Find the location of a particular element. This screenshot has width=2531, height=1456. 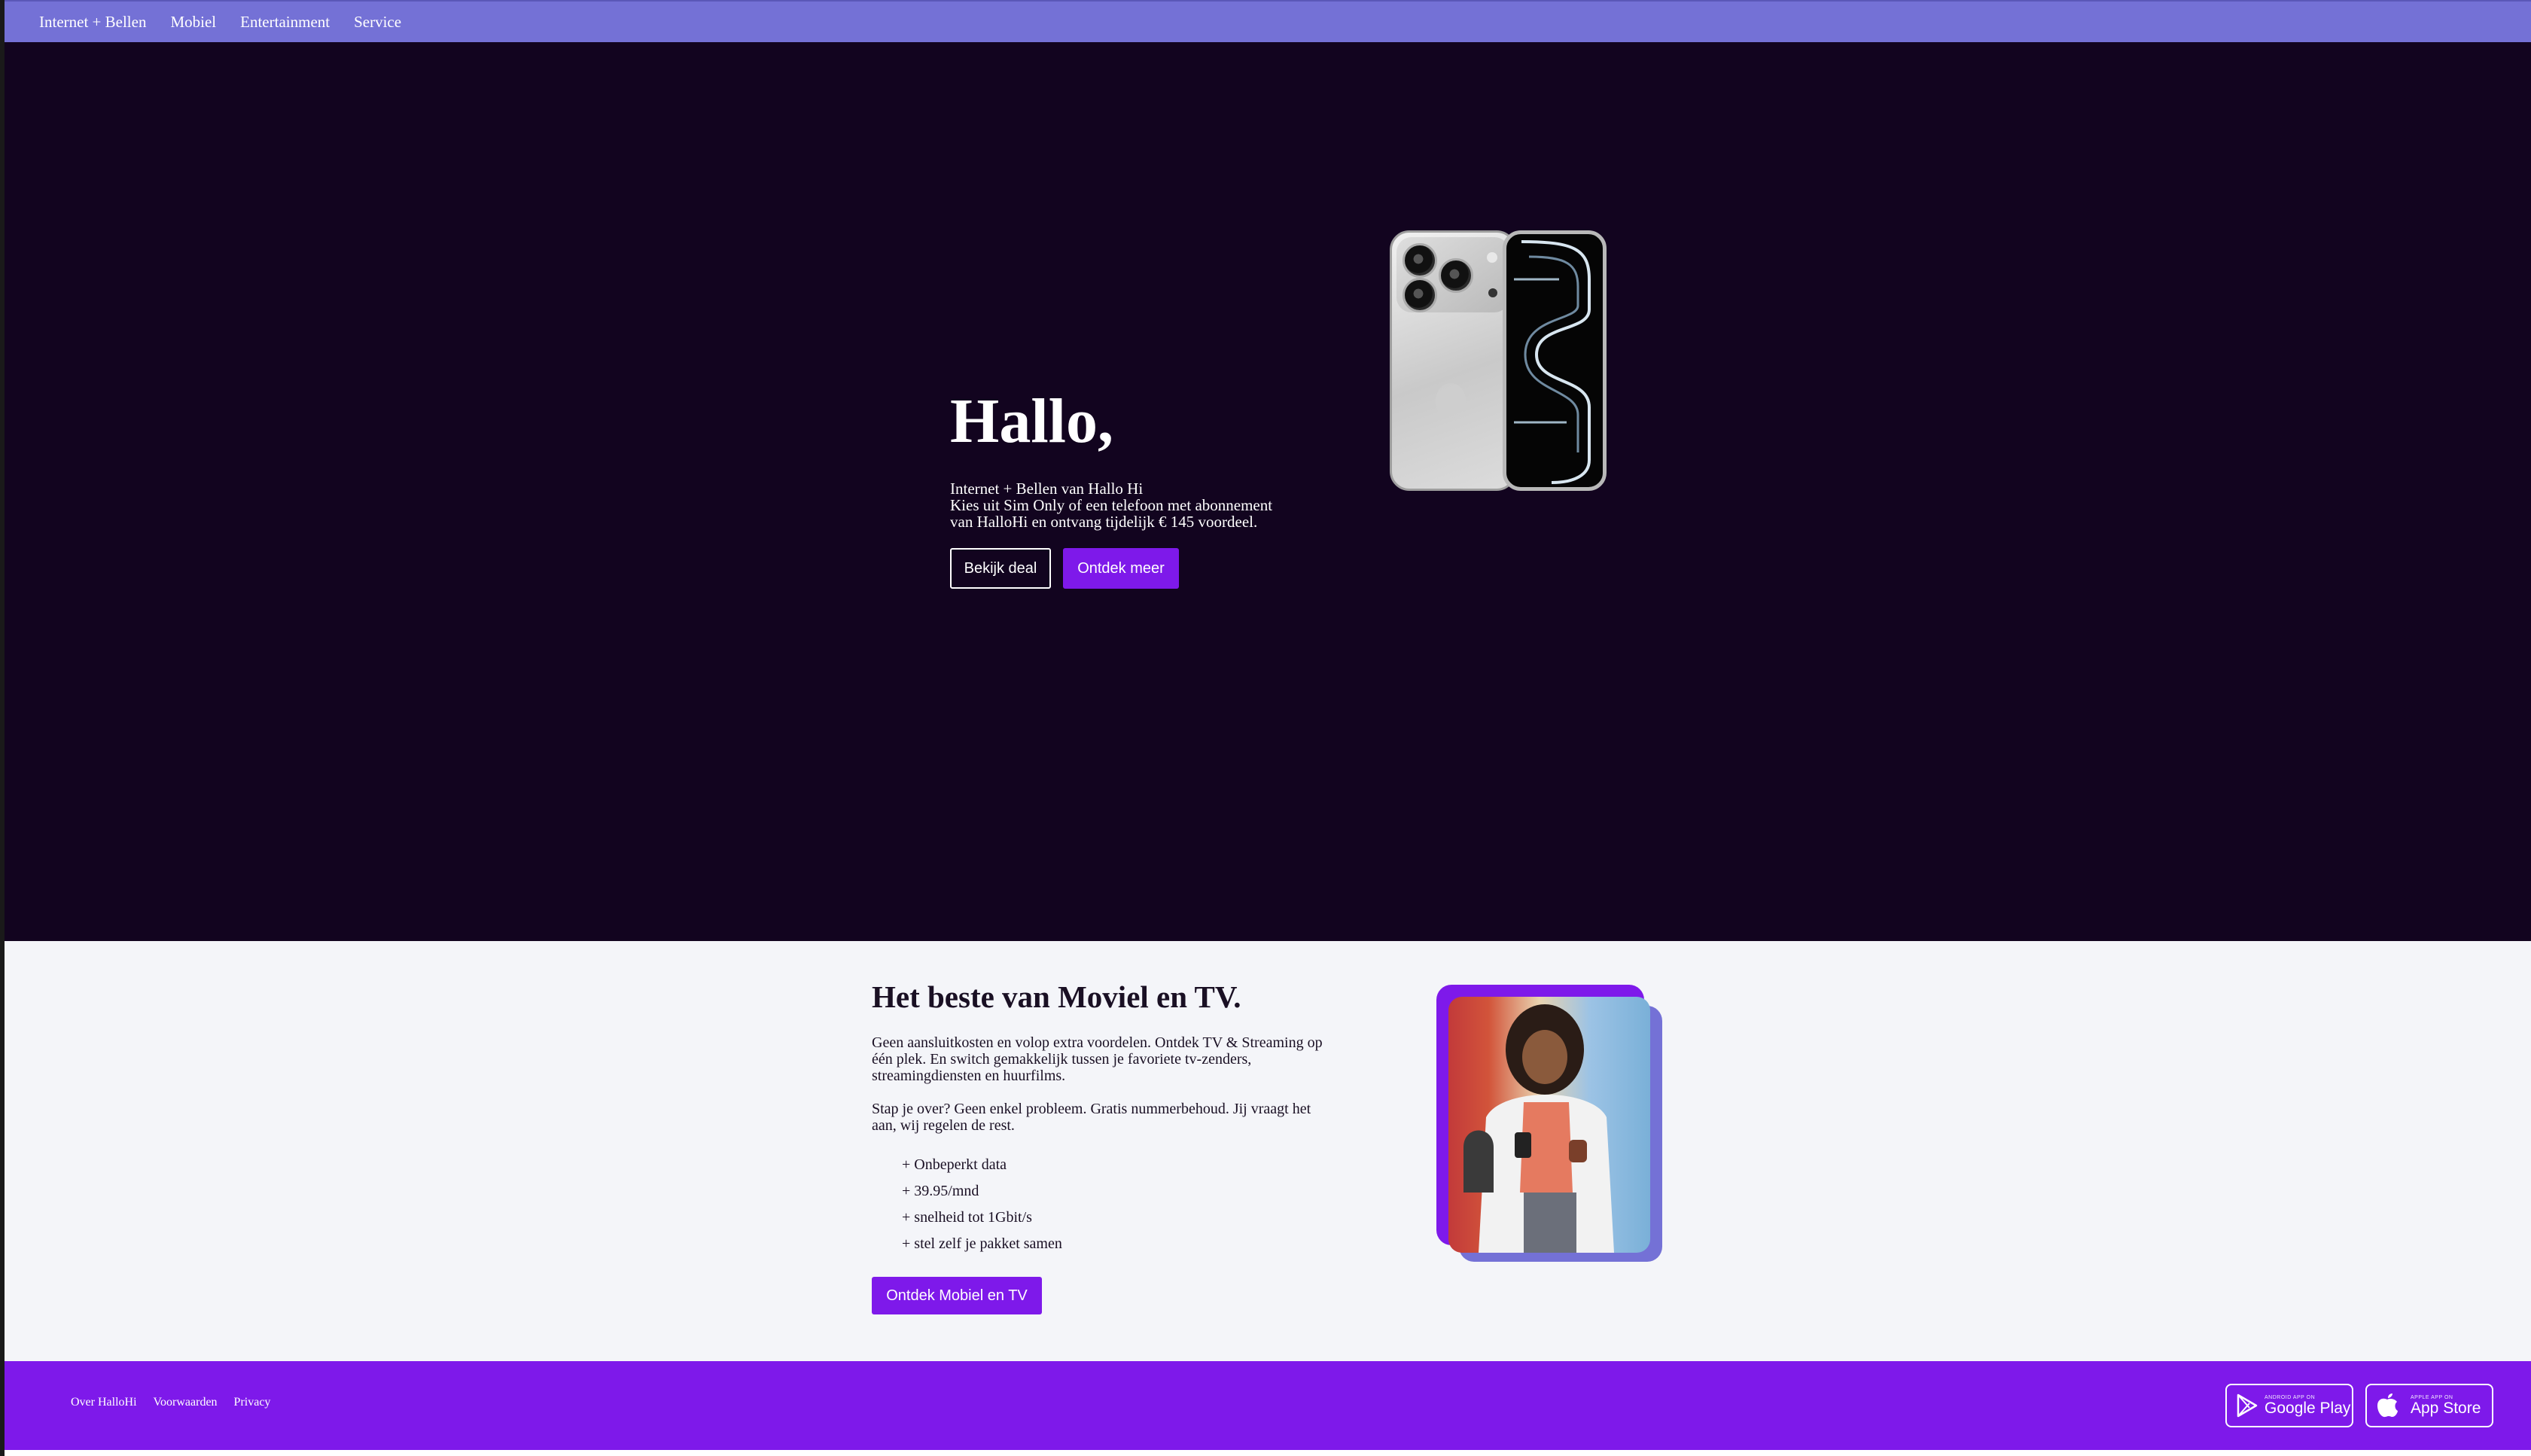

woman-phone-photo is located at coordinates (1553, 1125).